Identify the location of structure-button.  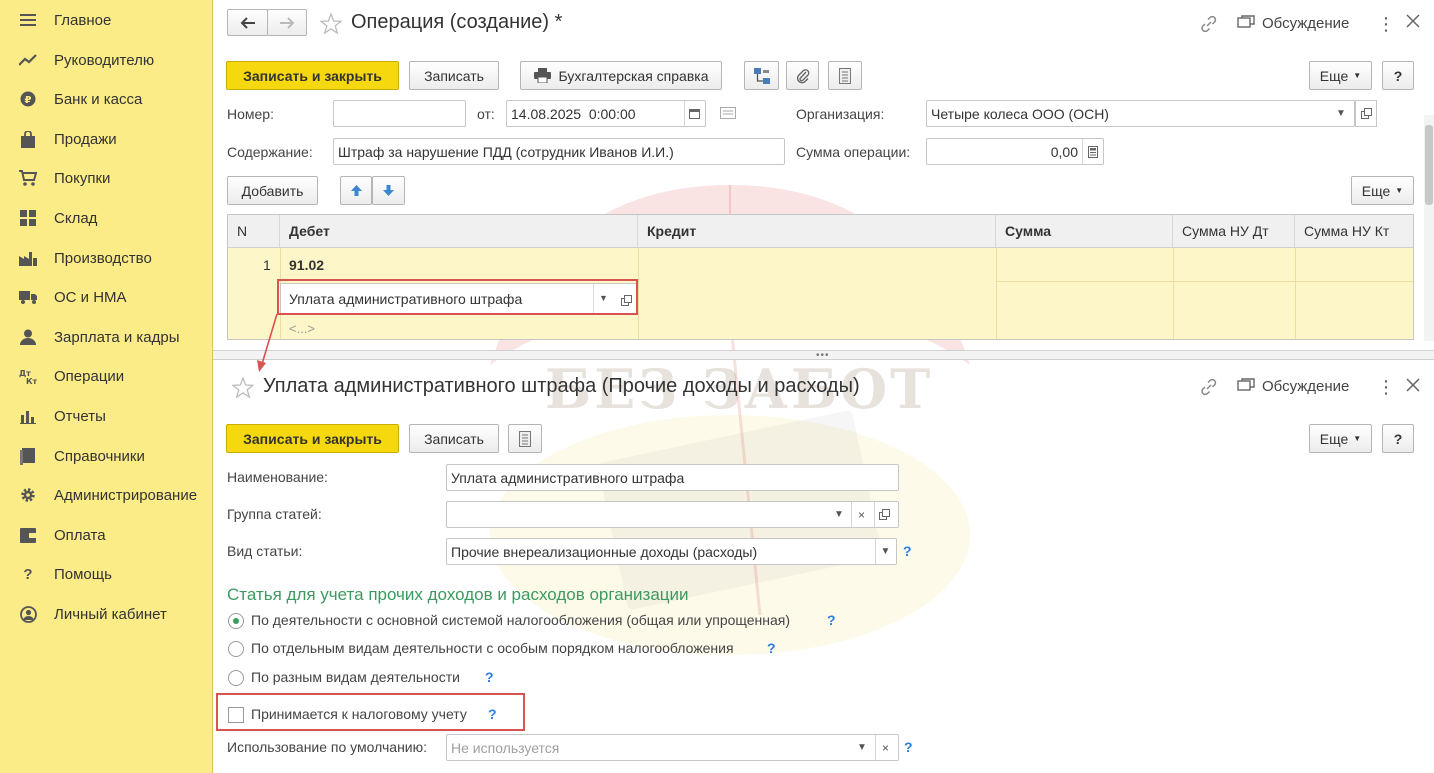
(761, 75).